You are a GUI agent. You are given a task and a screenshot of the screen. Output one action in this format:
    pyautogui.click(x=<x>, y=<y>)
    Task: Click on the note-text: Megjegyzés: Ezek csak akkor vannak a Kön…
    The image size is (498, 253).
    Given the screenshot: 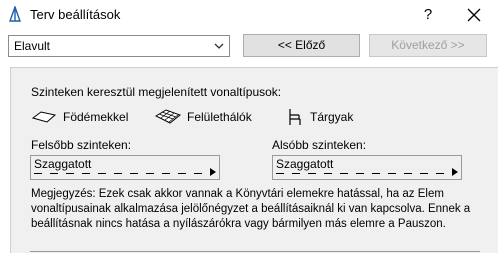 What is the action you would take?
    pyautogui.click(x=251, y=209)
    